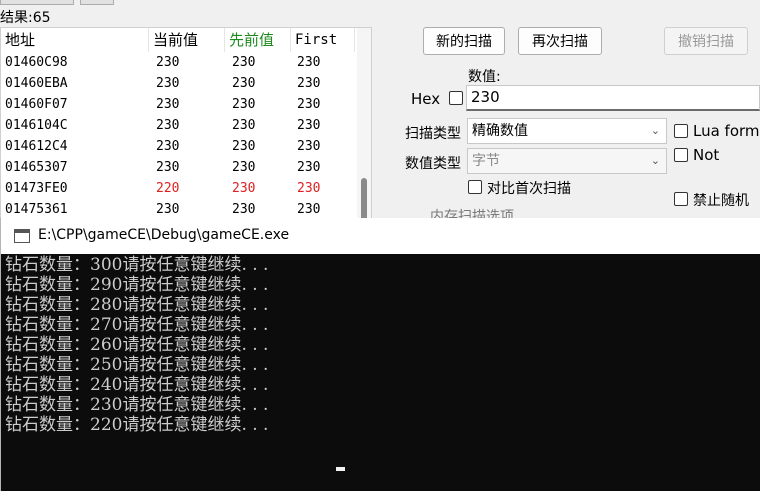 This screenshot has width=760, height=491. Describe the element at coordinates (364, 128) in the screenshot. I see `results-scrollbar` at that location.